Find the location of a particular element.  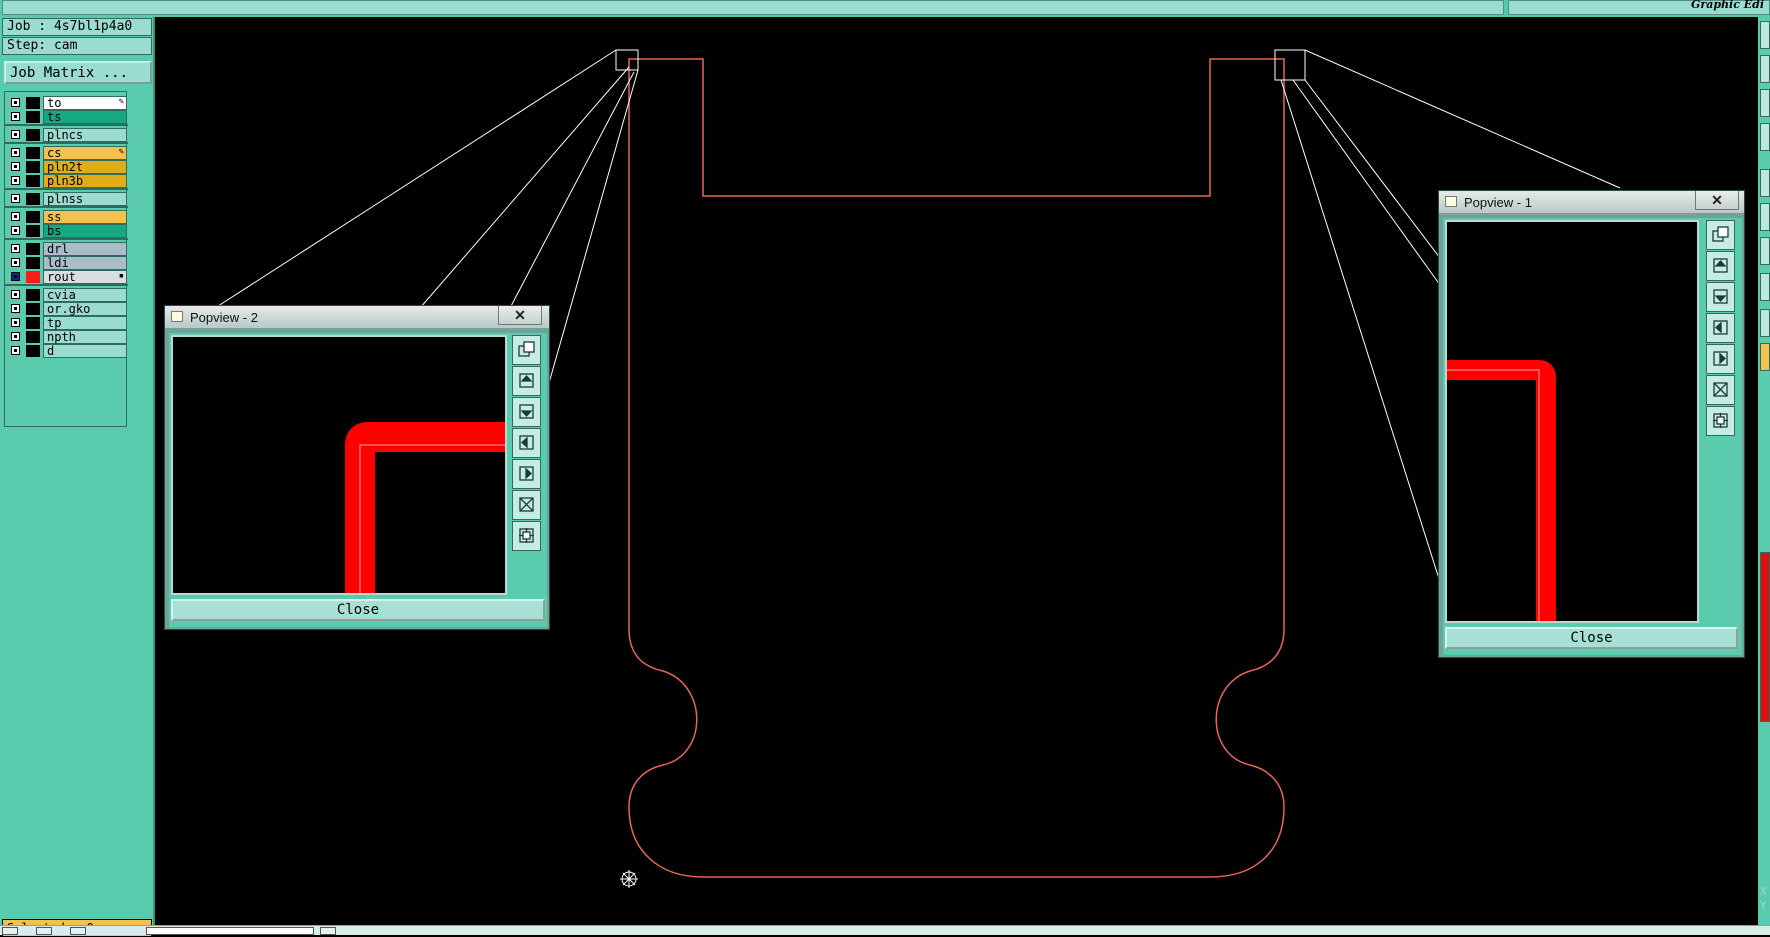

layer-row-cvia: cvia is located at coordinates (66, 295).